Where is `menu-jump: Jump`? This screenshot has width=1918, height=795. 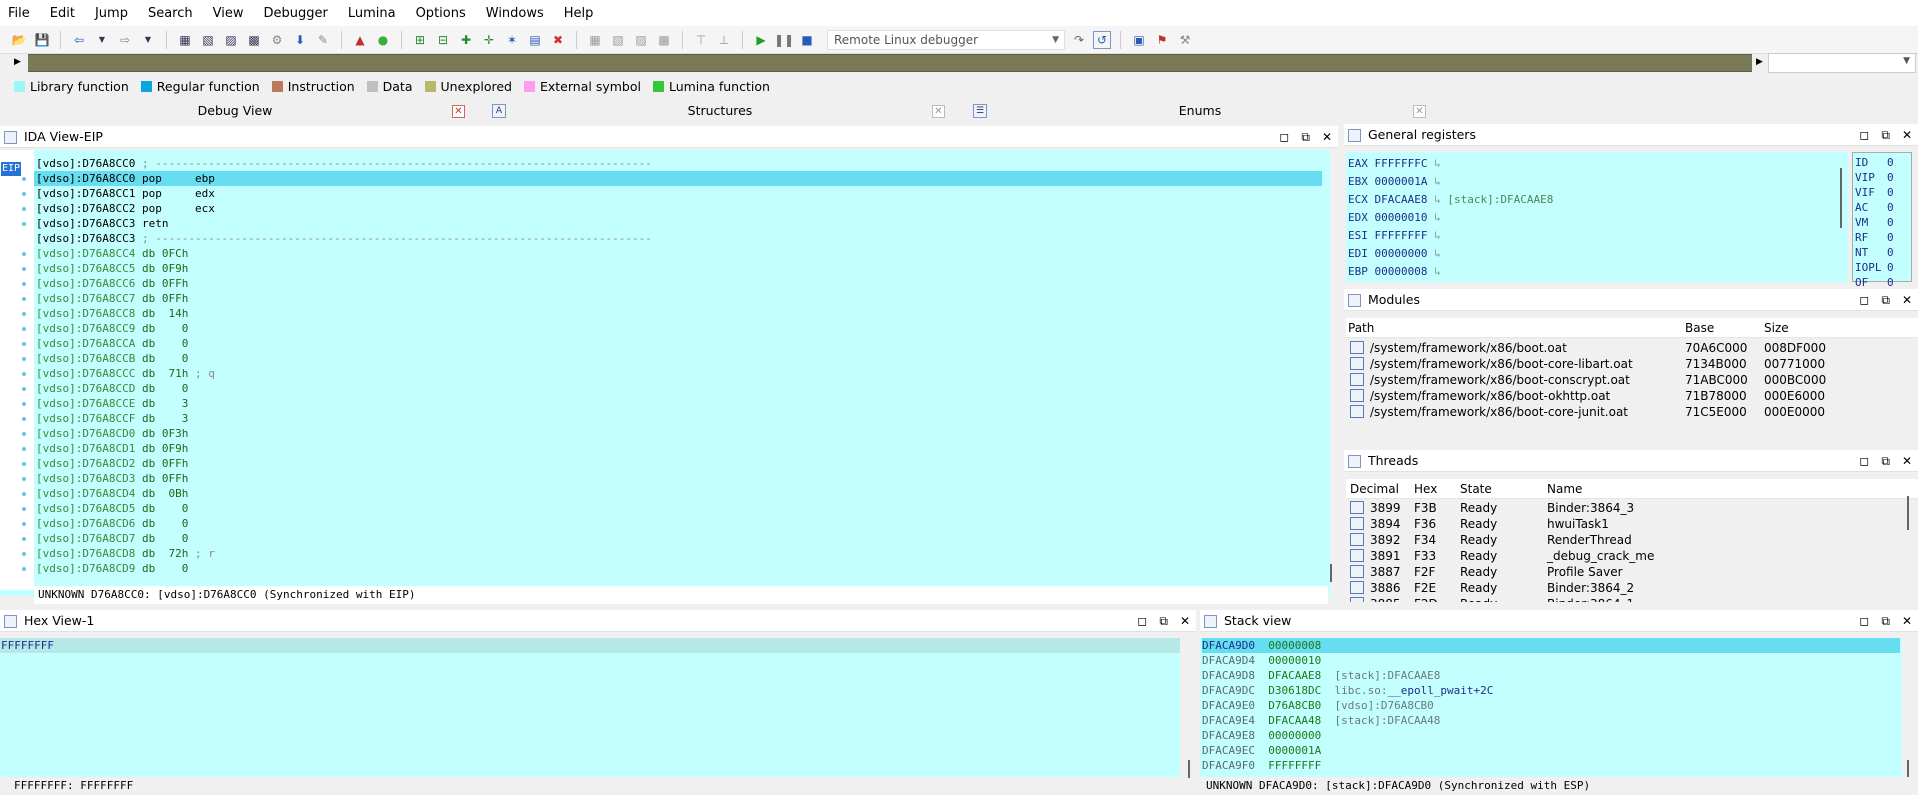
menu-jump: Jump is located at coordinates (111, 13).